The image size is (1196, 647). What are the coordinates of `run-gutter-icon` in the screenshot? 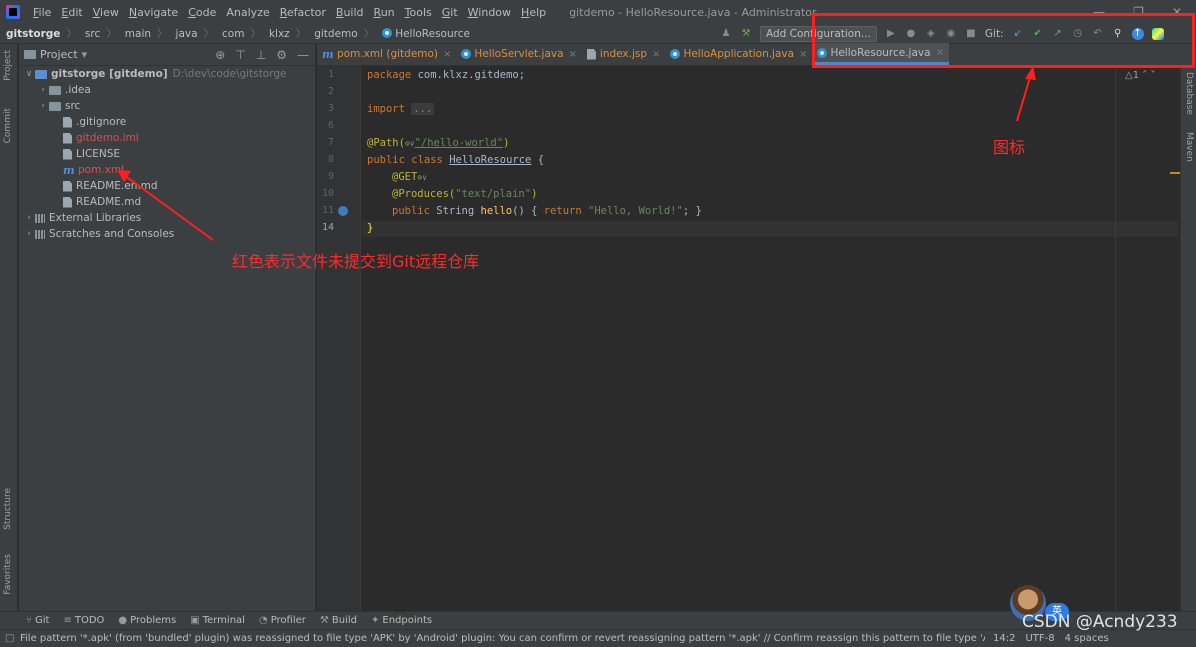 It's located at (343, 211).